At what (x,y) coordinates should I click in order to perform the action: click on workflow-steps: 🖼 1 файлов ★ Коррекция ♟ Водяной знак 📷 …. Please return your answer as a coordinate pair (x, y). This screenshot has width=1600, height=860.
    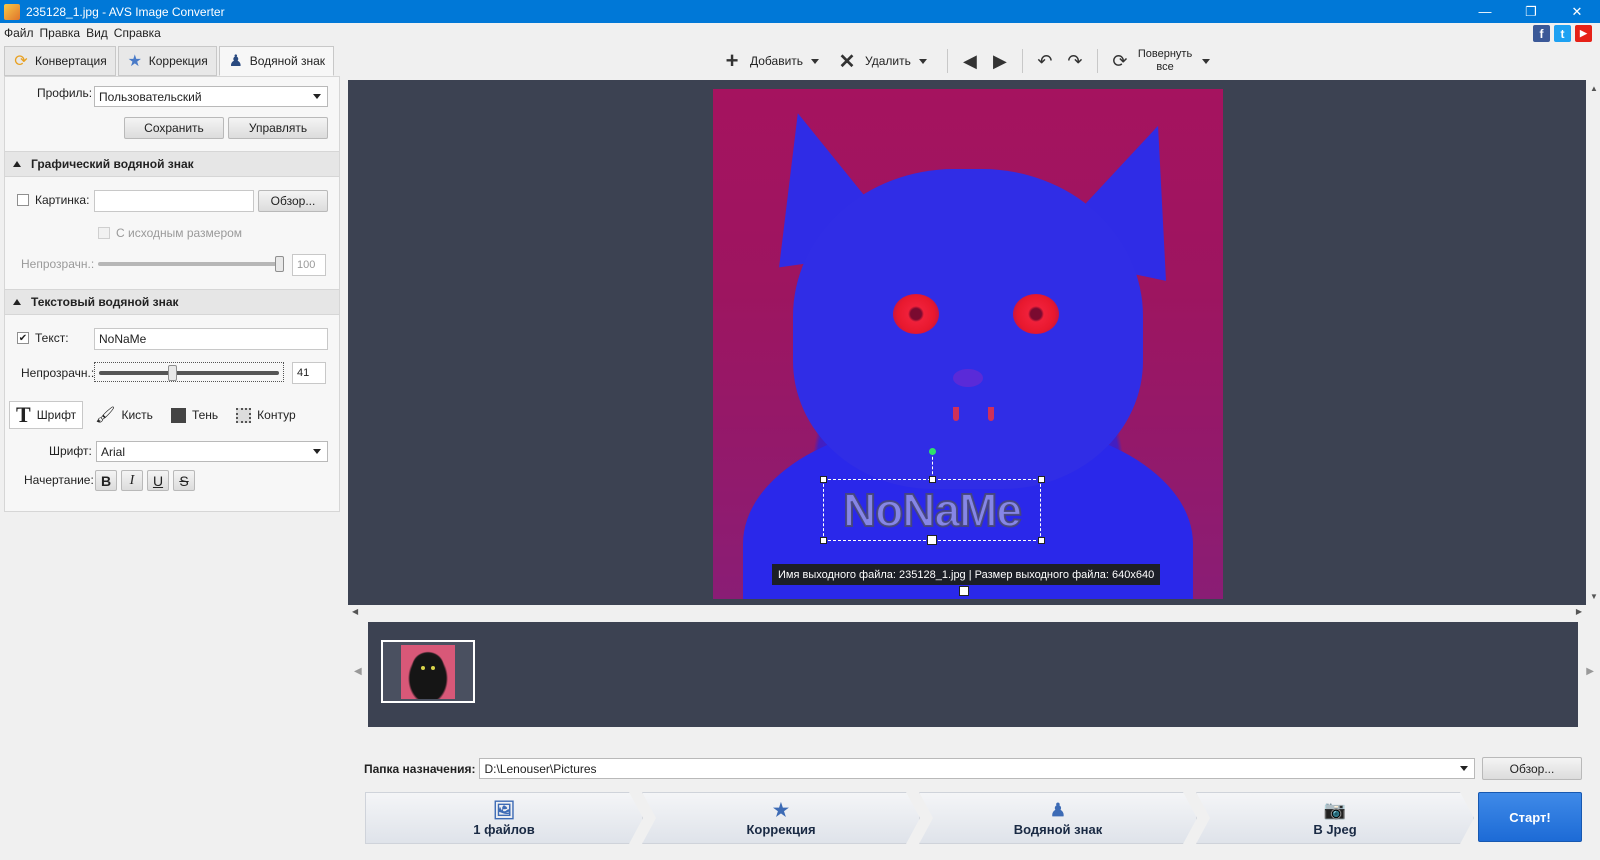
    Looking at the image, I should click on (919, 818).